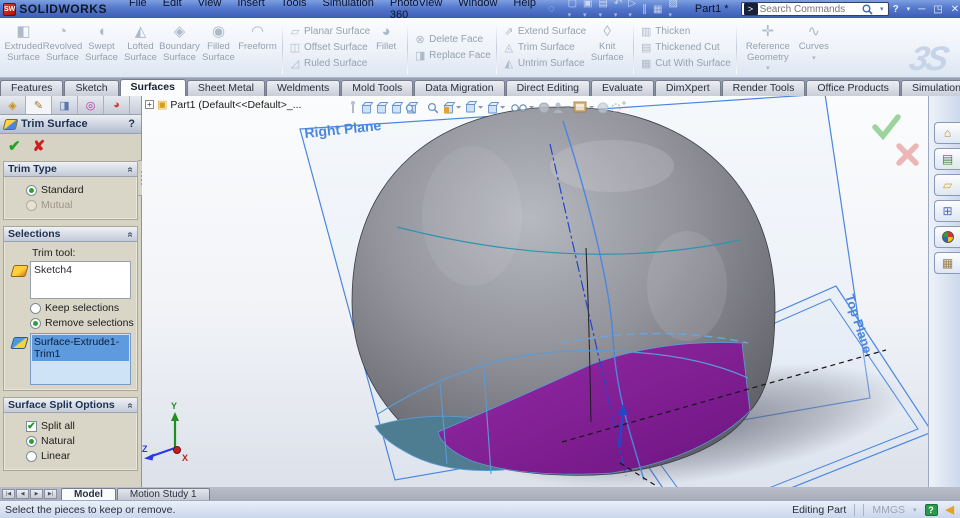 This screenshot has width=960, height=518. I want to click on last-tab-button: ▶|, so click(50, 494).